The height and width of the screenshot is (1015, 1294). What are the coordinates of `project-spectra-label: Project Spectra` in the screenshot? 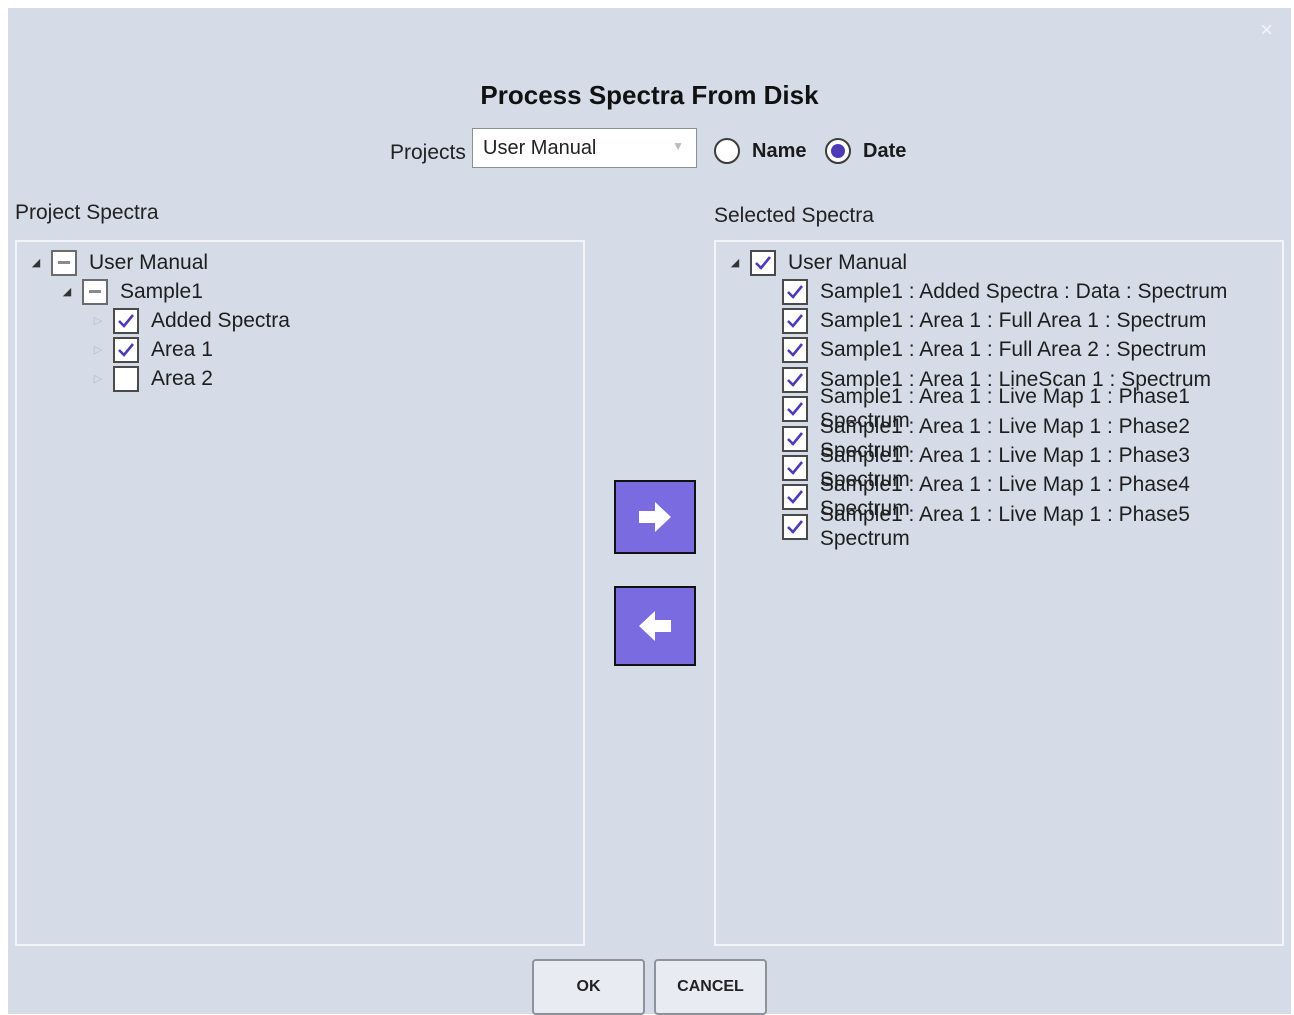 It's located at (87, 212).